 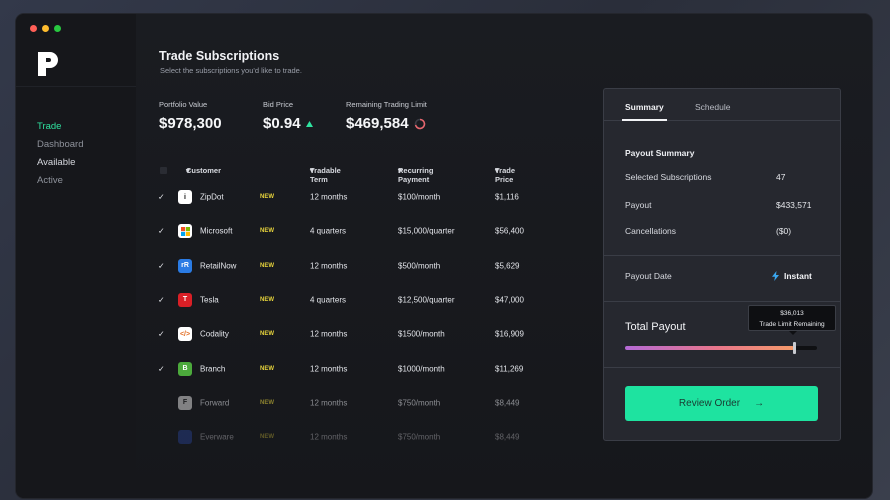 I want to click on company-logo-icon: i, so click(x=185, y=197).